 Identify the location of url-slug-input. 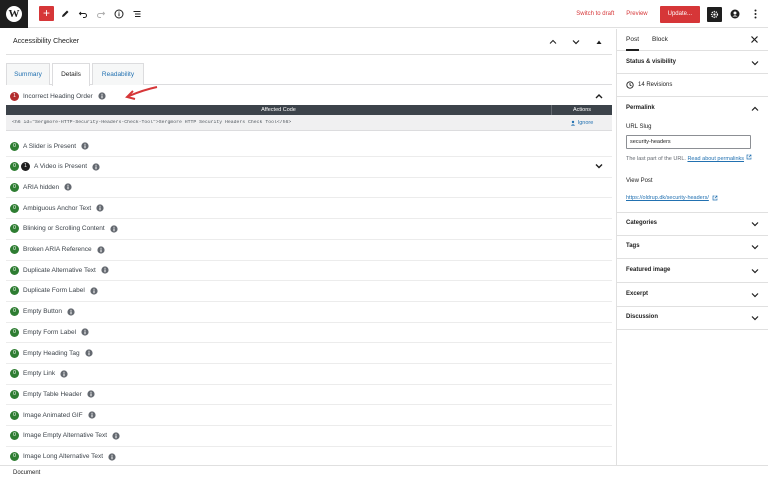
(688, 142).